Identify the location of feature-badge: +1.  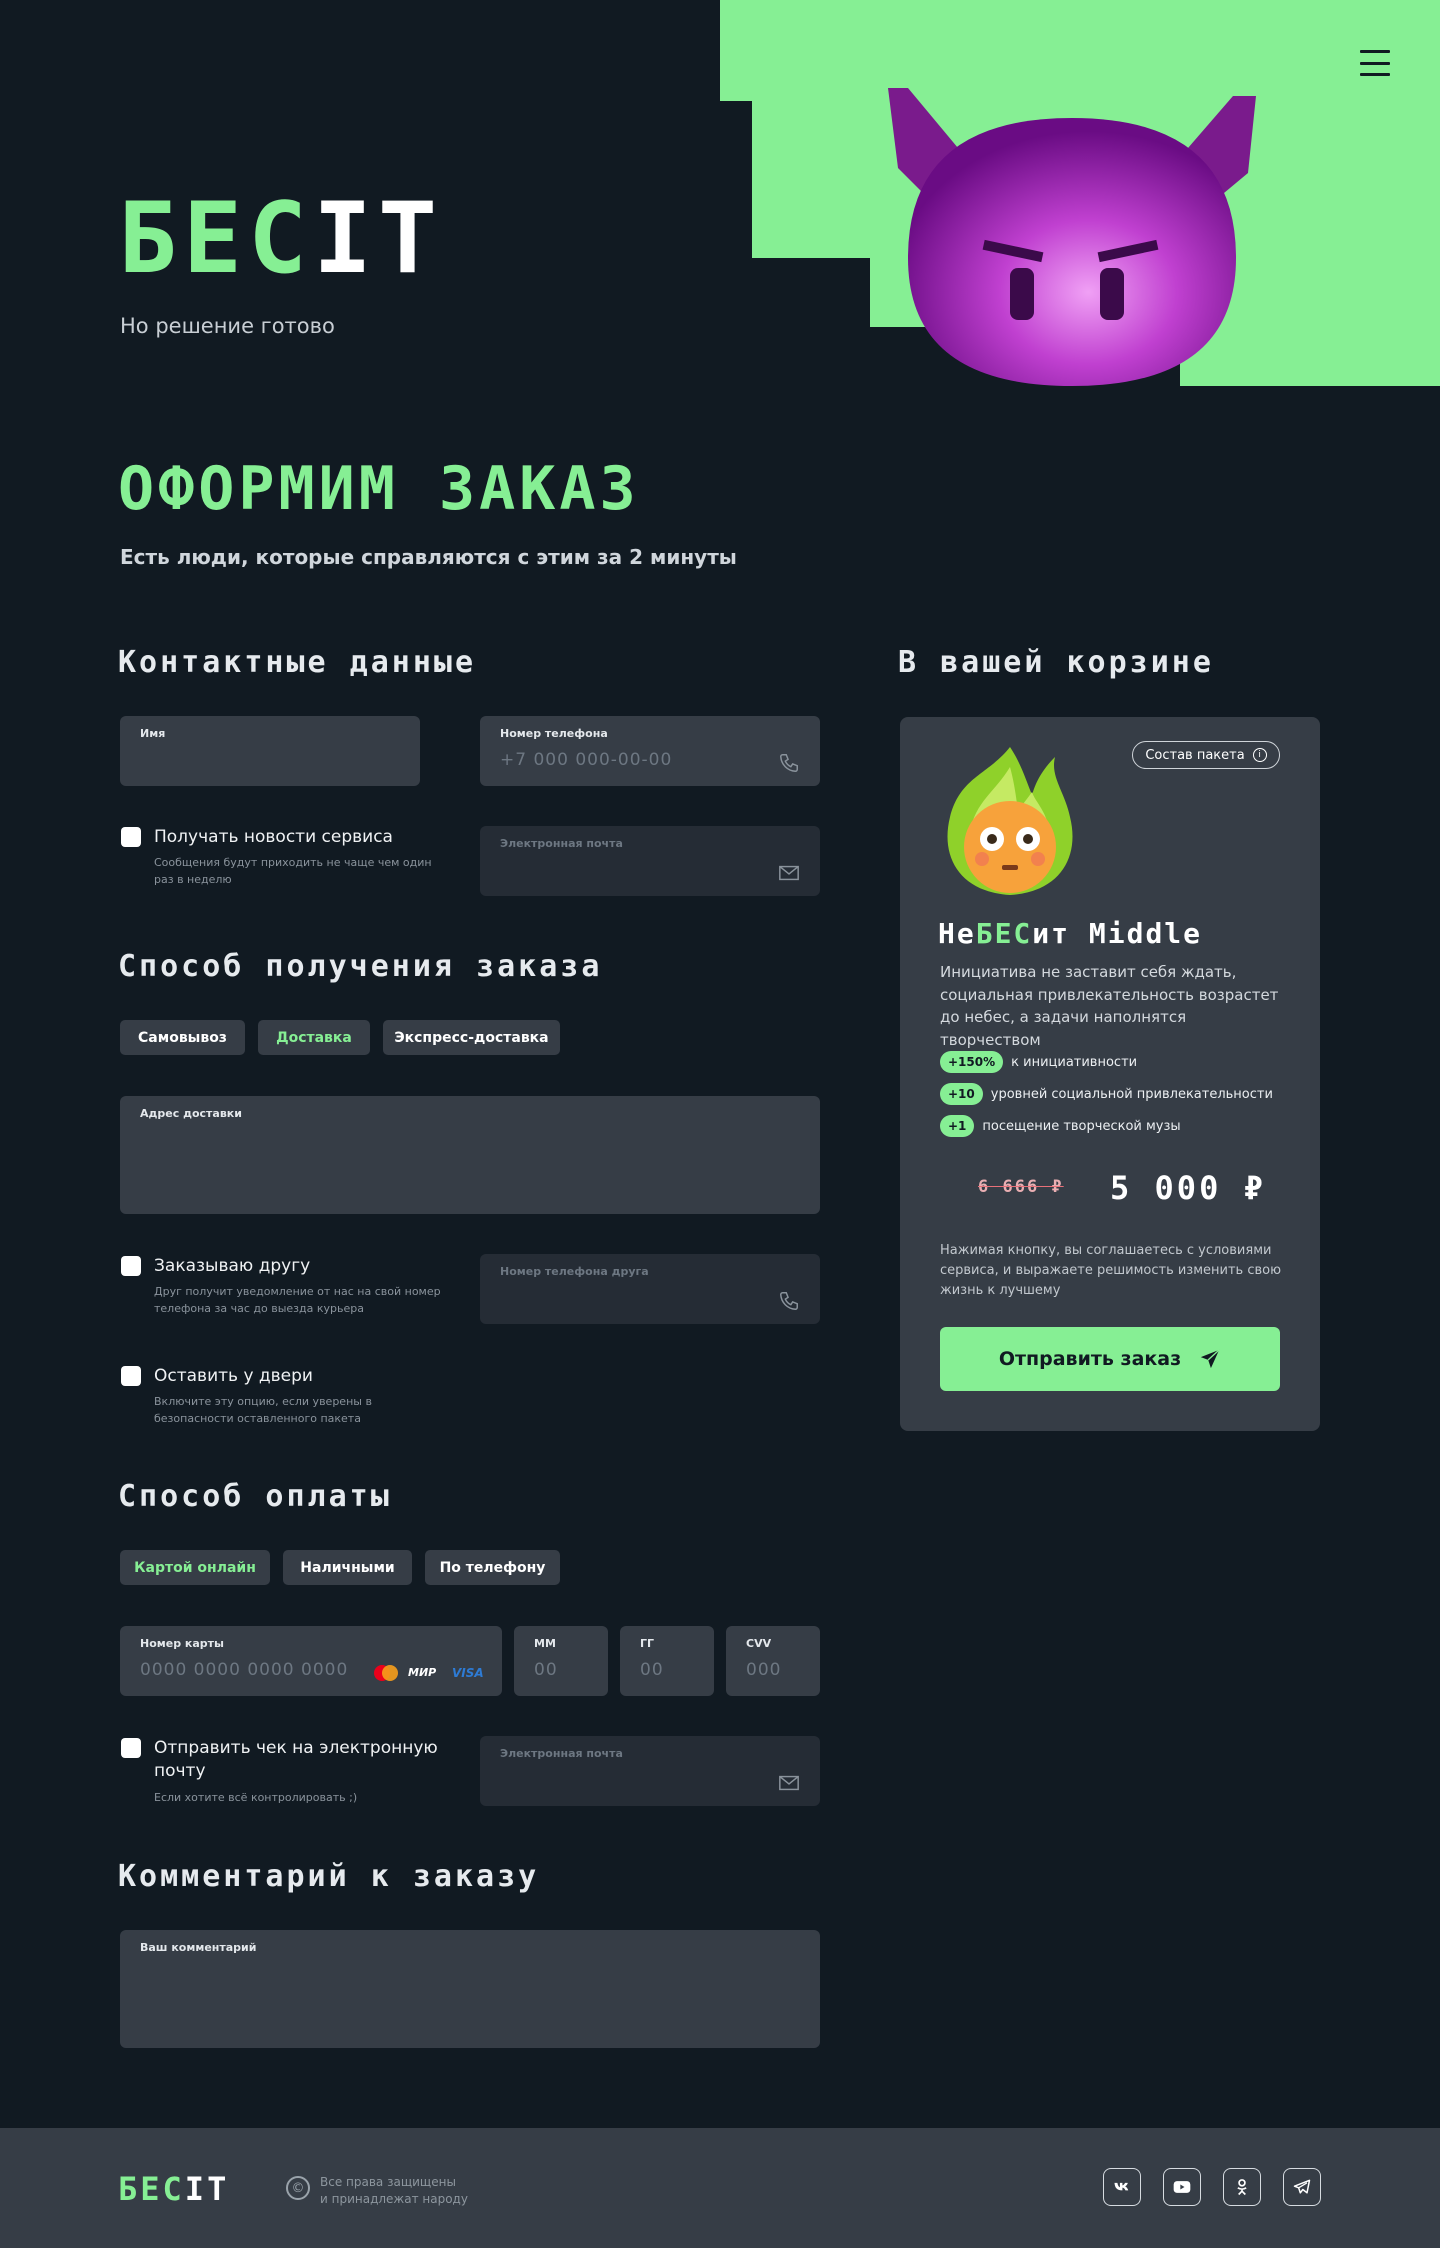
(957, 1126).